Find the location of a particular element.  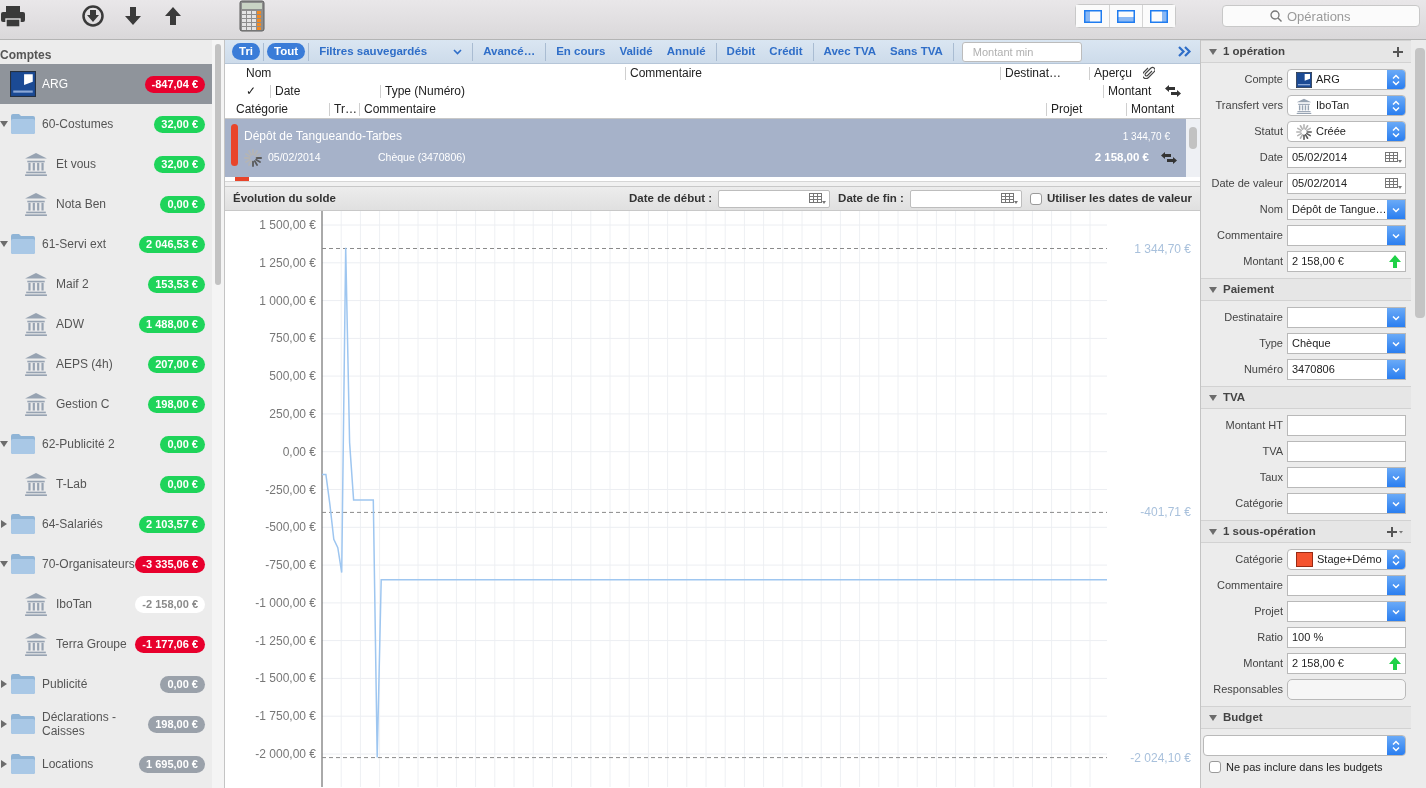

sidebar-item: Terra Groupe -1 177,06 € is located at coordinates (106, 644).